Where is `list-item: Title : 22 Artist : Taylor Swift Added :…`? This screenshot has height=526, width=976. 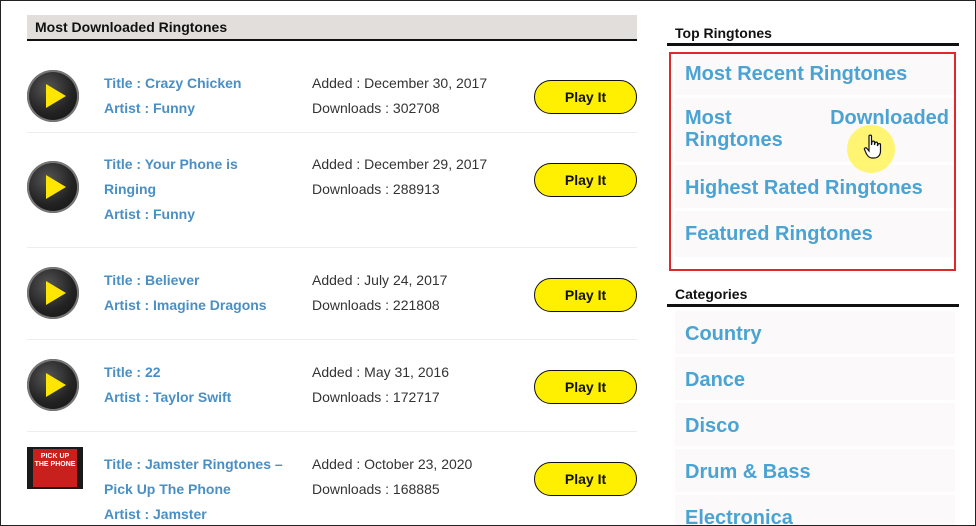 list-item: Title : 22 Artist : Taylor Swift Added :… is located at coordinates (332, 386).